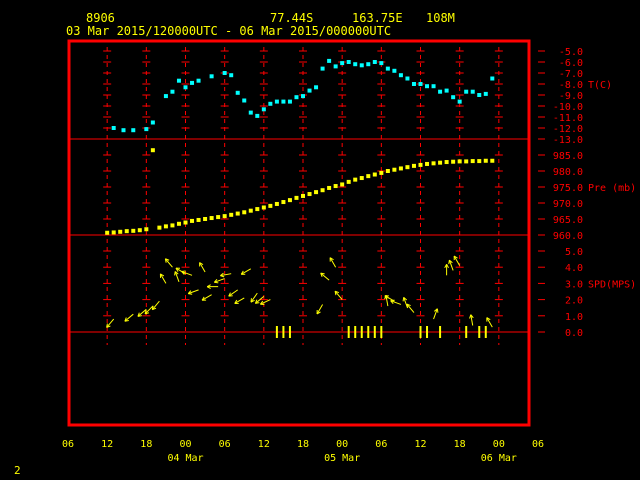 The image size is (640, 480). What do you see at coordinates (568, 220) in the screenshot?
I see `y-tick-label: 965.0` at bounding box center [568, 220].